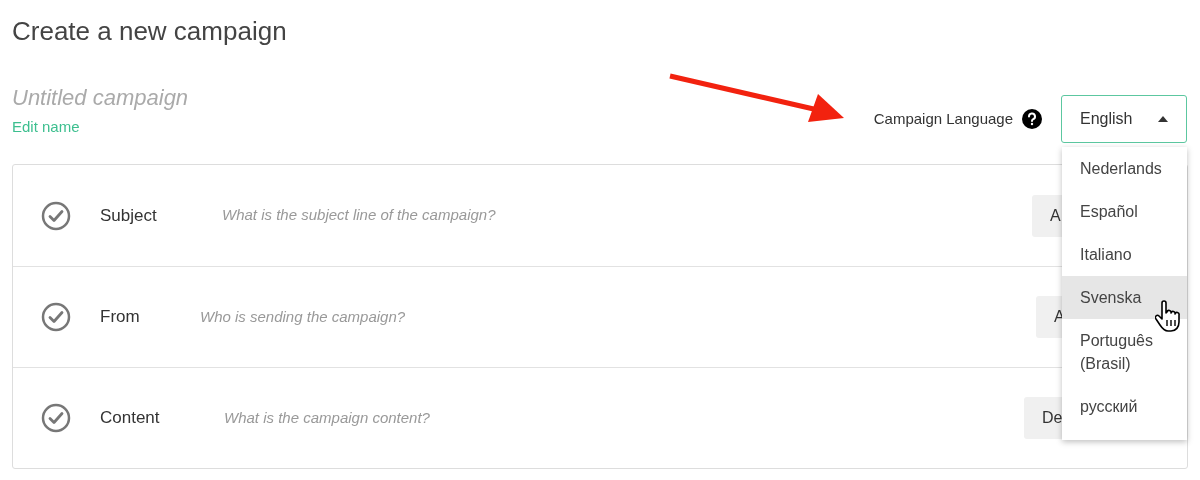 Image resolution: width=1200 pixels, height=480 pixels. Describe the element at coordinates (130, 418) in the screenshot. I see `step-label: Content` at that location.